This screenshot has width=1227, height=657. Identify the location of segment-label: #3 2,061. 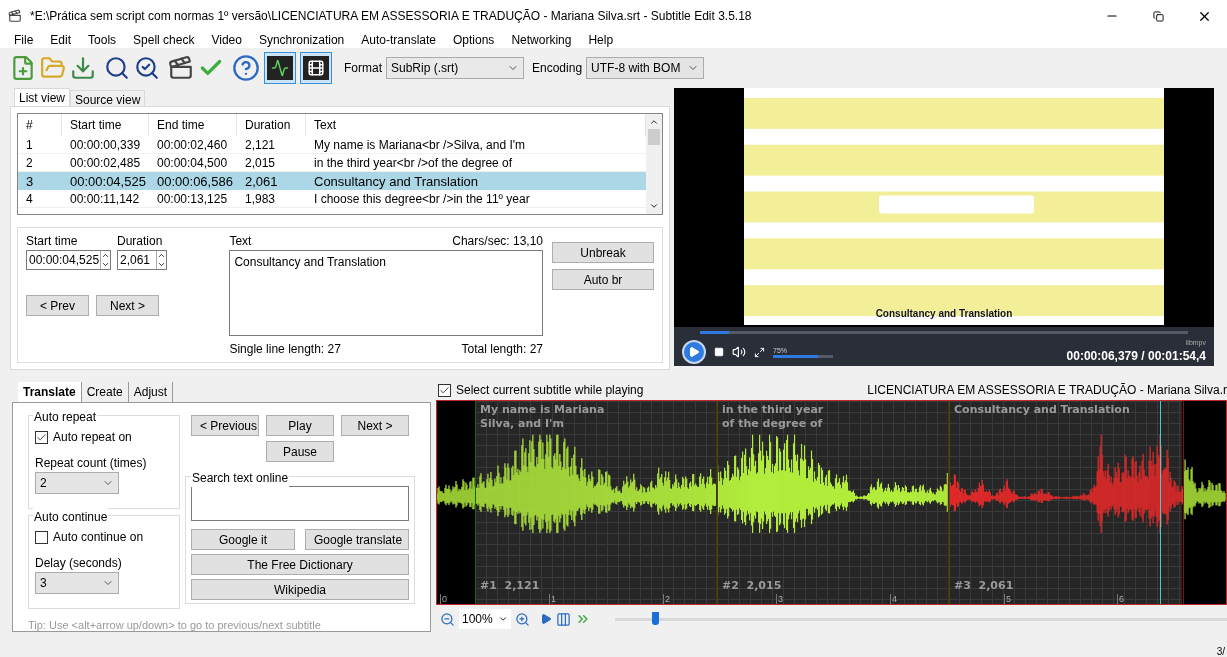
(984, 585).